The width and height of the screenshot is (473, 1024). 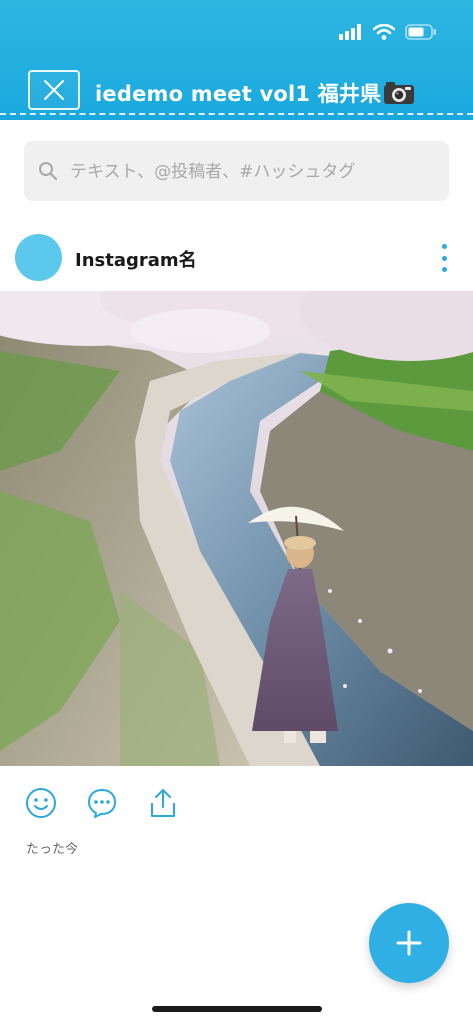 I want to click on page-title: iedemo meet vol1 福井県, so click(x=255, y=93).